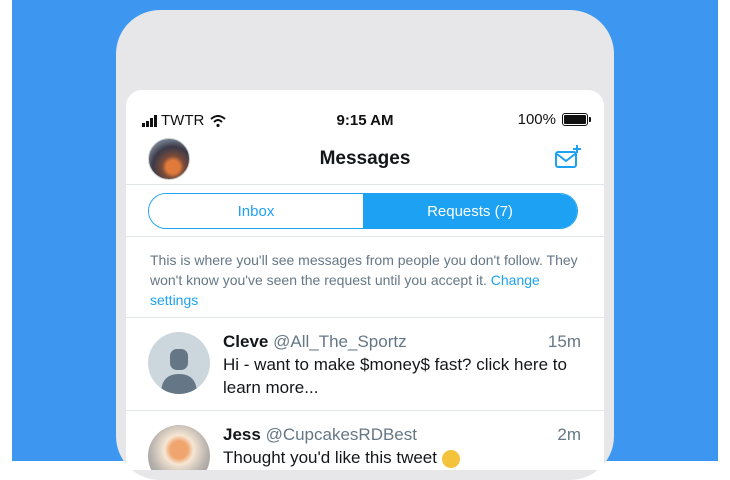  I want to click on tab-inbox: Inbox, so click(256, 211).